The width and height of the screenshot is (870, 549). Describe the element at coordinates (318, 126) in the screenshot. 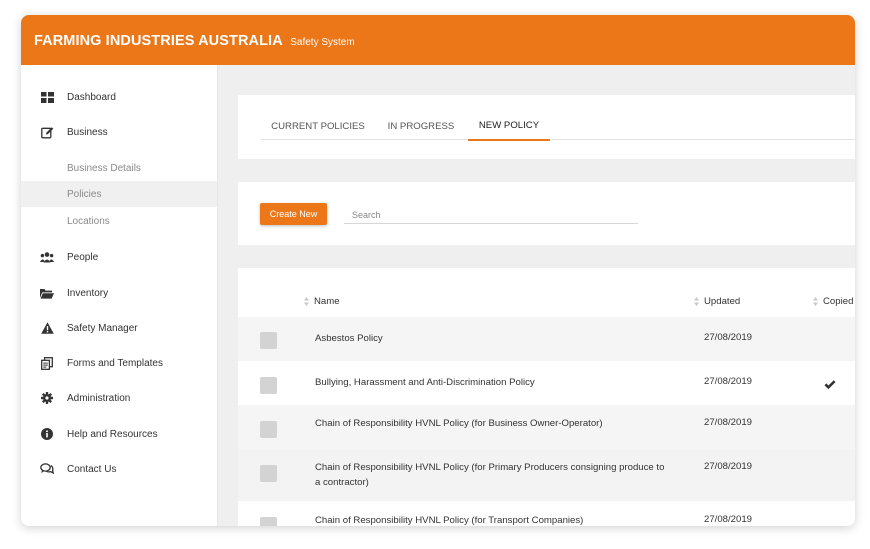

I see `tab-current-policies: CURRENT POLICIES` at that location.